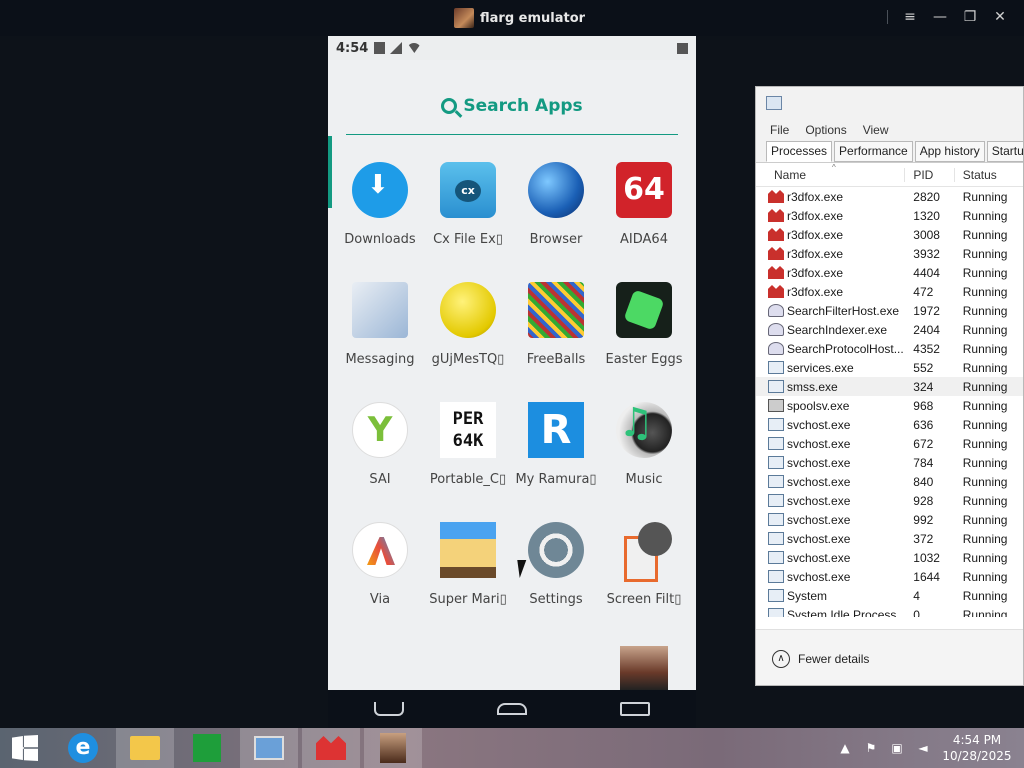 Image resolution: width=1024 pixels, height=768 pixels. Describe the element at coordinates (825, 130) in the screenshot. I see `menu-options: Options` at that location.